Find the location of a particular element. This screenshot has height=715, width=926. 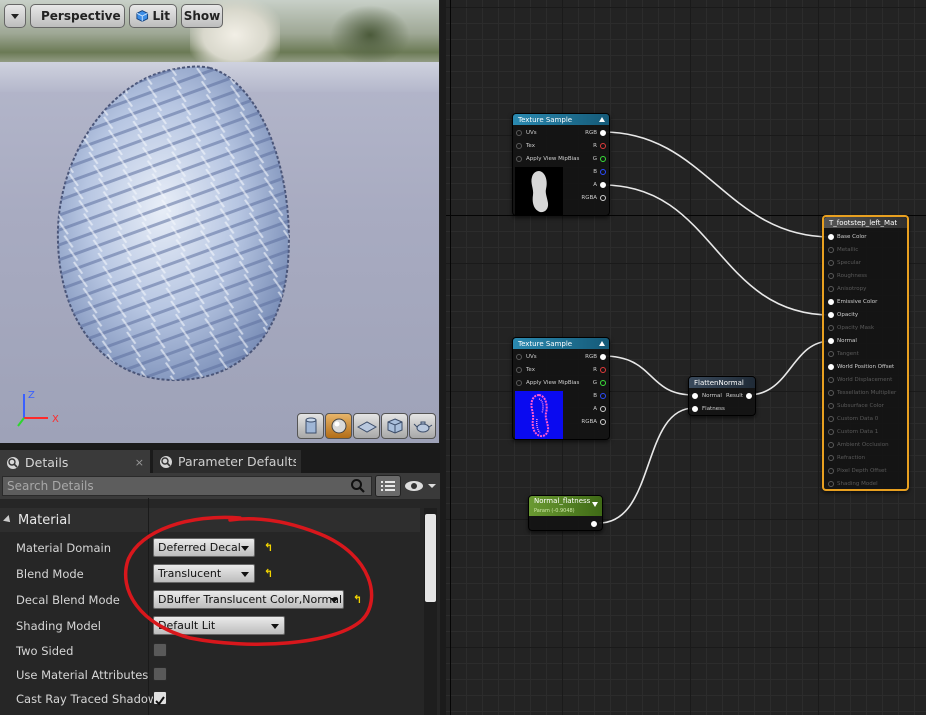

pin-label: Apply View MipBias is located at coordinates (553, 383).